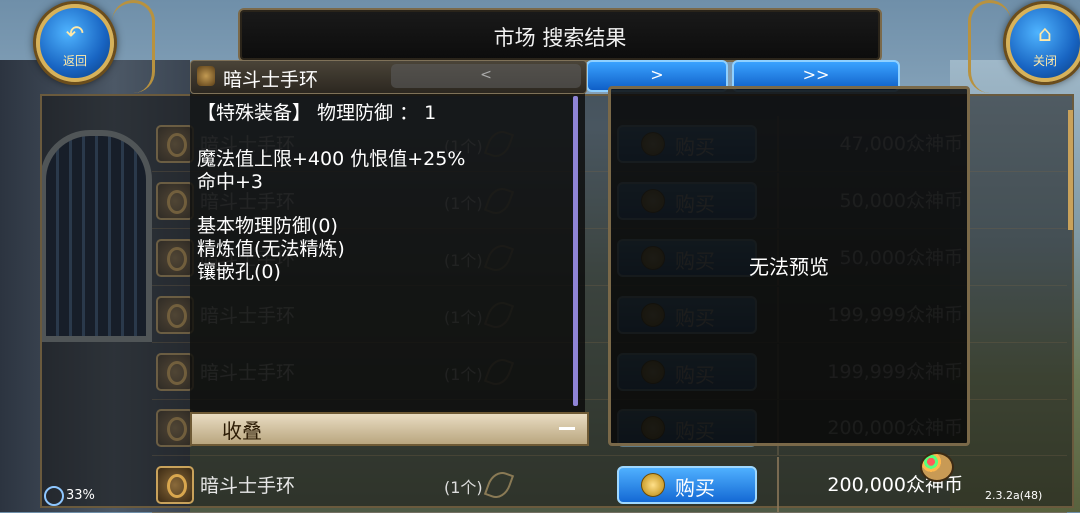 Image resolution: width=1080 pixels, height=513 pixels. Describe the element at coordinates (1014, 495) in the screenshot. I see `version-label: 2.3.2a(48)` at that location.